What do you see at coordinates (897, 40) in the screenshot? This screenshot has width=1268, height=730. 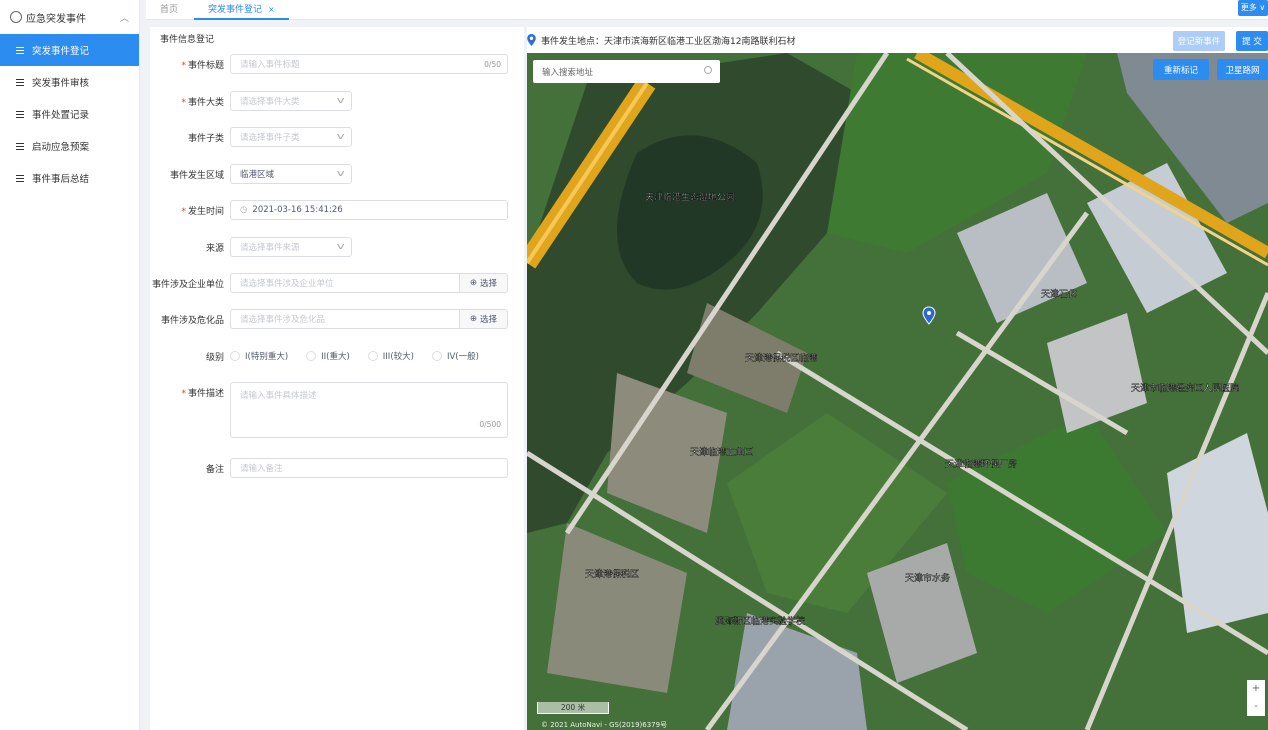 I see `location-header: 事件发生地点： 天津市滨海新区临港工业区渤海12南路联利石材` at bounding box center [897, 40].